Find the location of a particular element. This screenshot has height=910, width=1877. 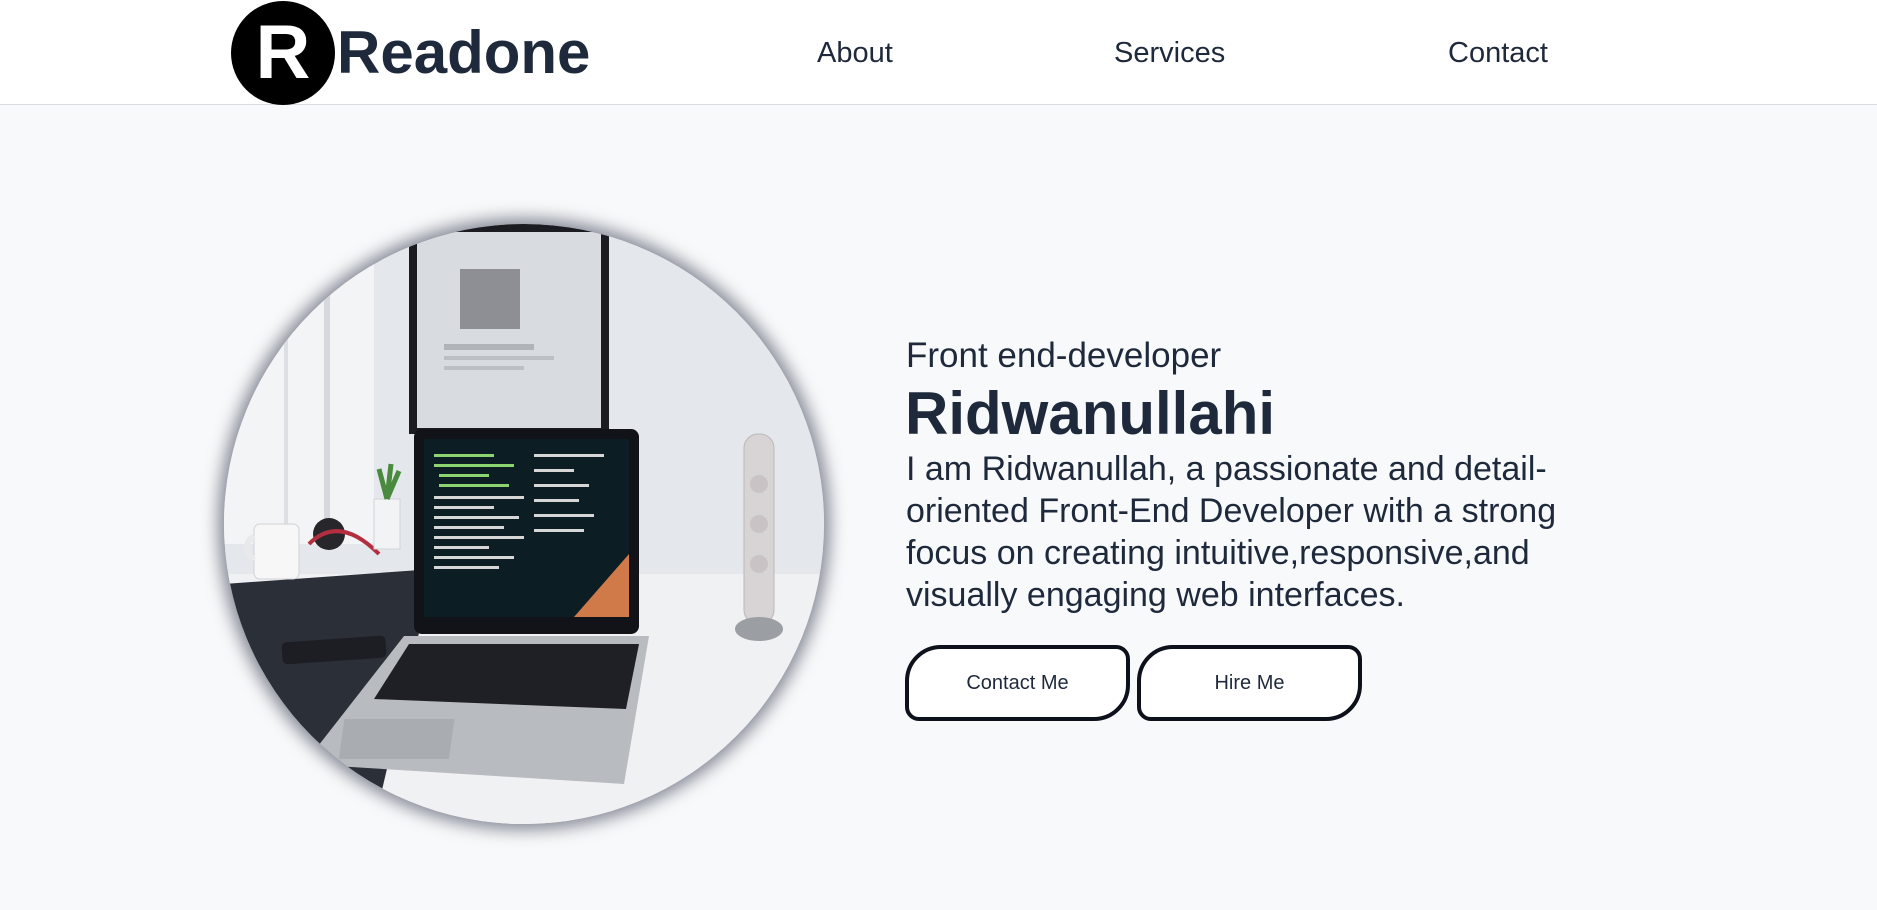

nav-link-contact: Contact is located at coordinates (1498, 53).